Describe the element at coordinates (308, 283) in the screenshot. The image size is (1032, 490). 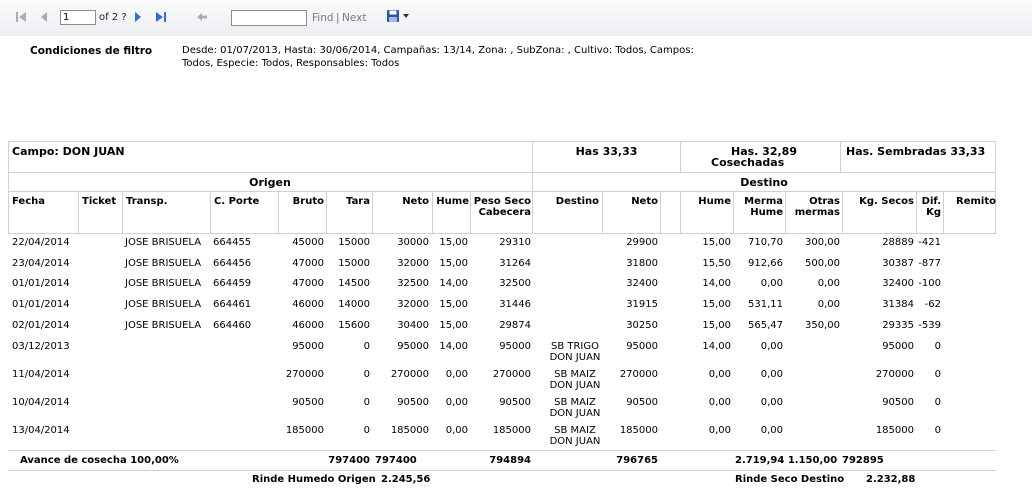
I see `cell-bruto: 47000` at that location.